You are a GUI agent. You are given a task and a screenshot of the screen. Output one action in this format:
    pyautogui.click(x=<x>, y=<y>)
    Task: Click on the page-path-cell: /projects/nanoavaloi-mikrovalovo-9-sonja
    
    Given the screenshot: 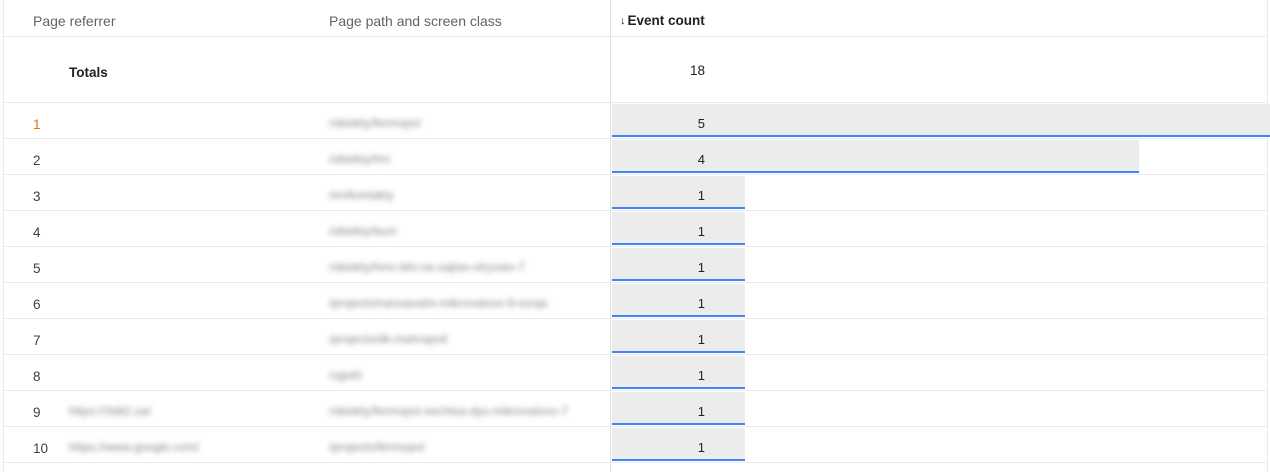 What is the action you would take?
    pyautogui.click(x=438, y=303)
    